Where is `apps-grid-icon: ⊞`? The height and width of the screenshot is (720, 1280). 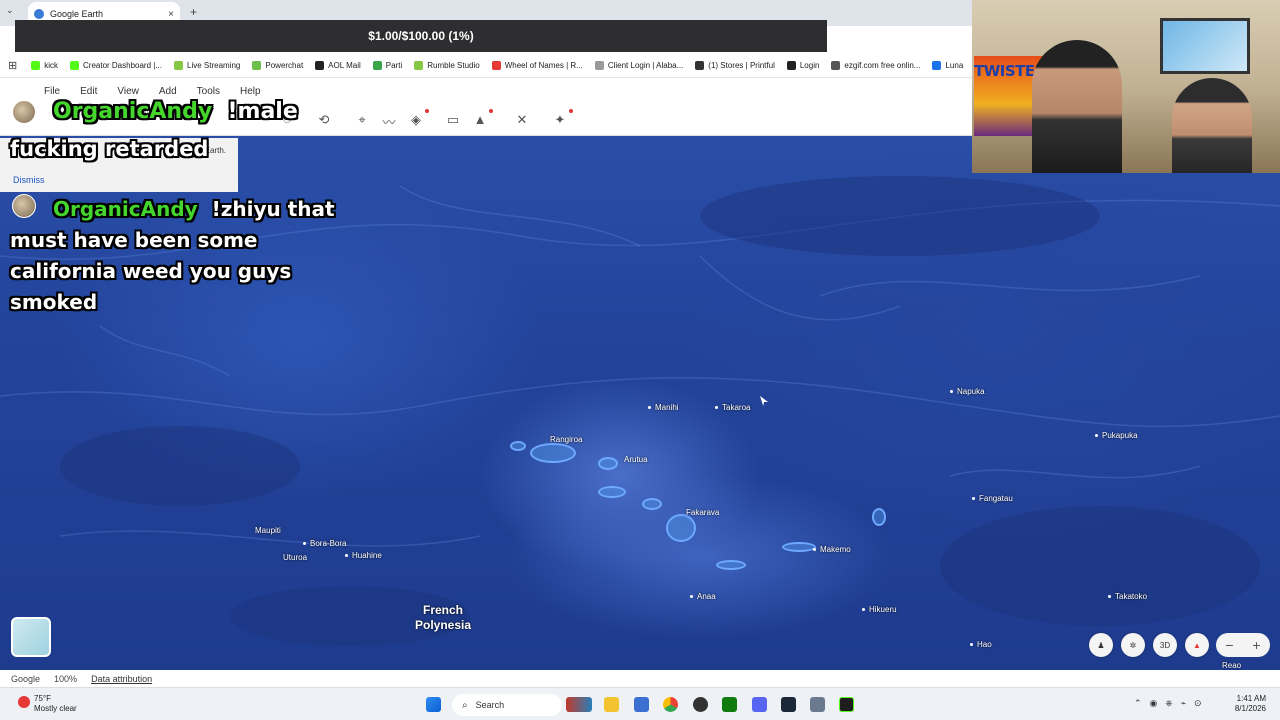
apps-grid-icon: ⊞ is located at coordinates (12, 65).